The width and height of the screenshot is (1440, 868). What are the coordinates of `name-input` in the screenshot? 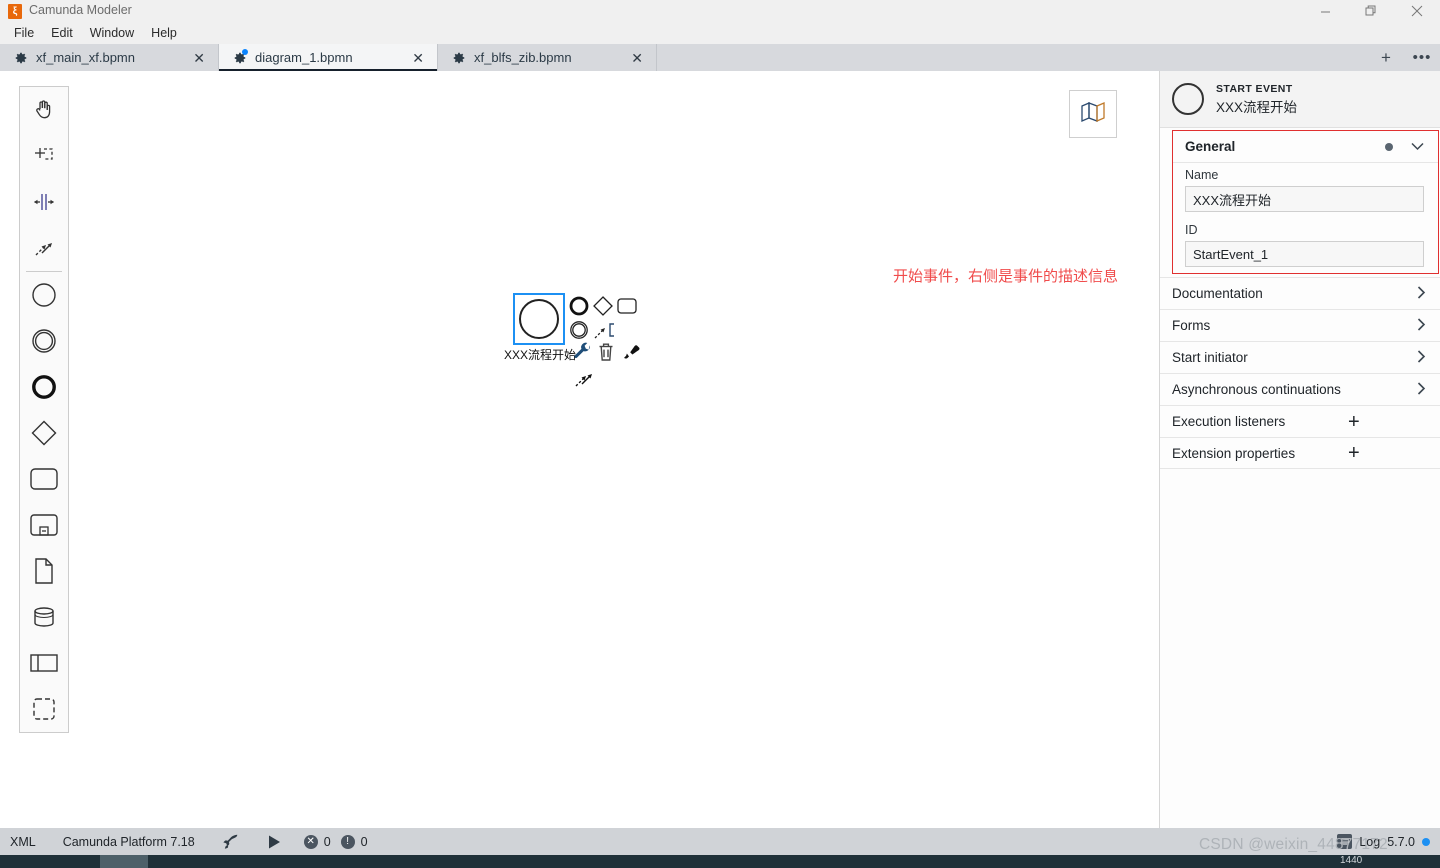 It's located at (1304, 199).